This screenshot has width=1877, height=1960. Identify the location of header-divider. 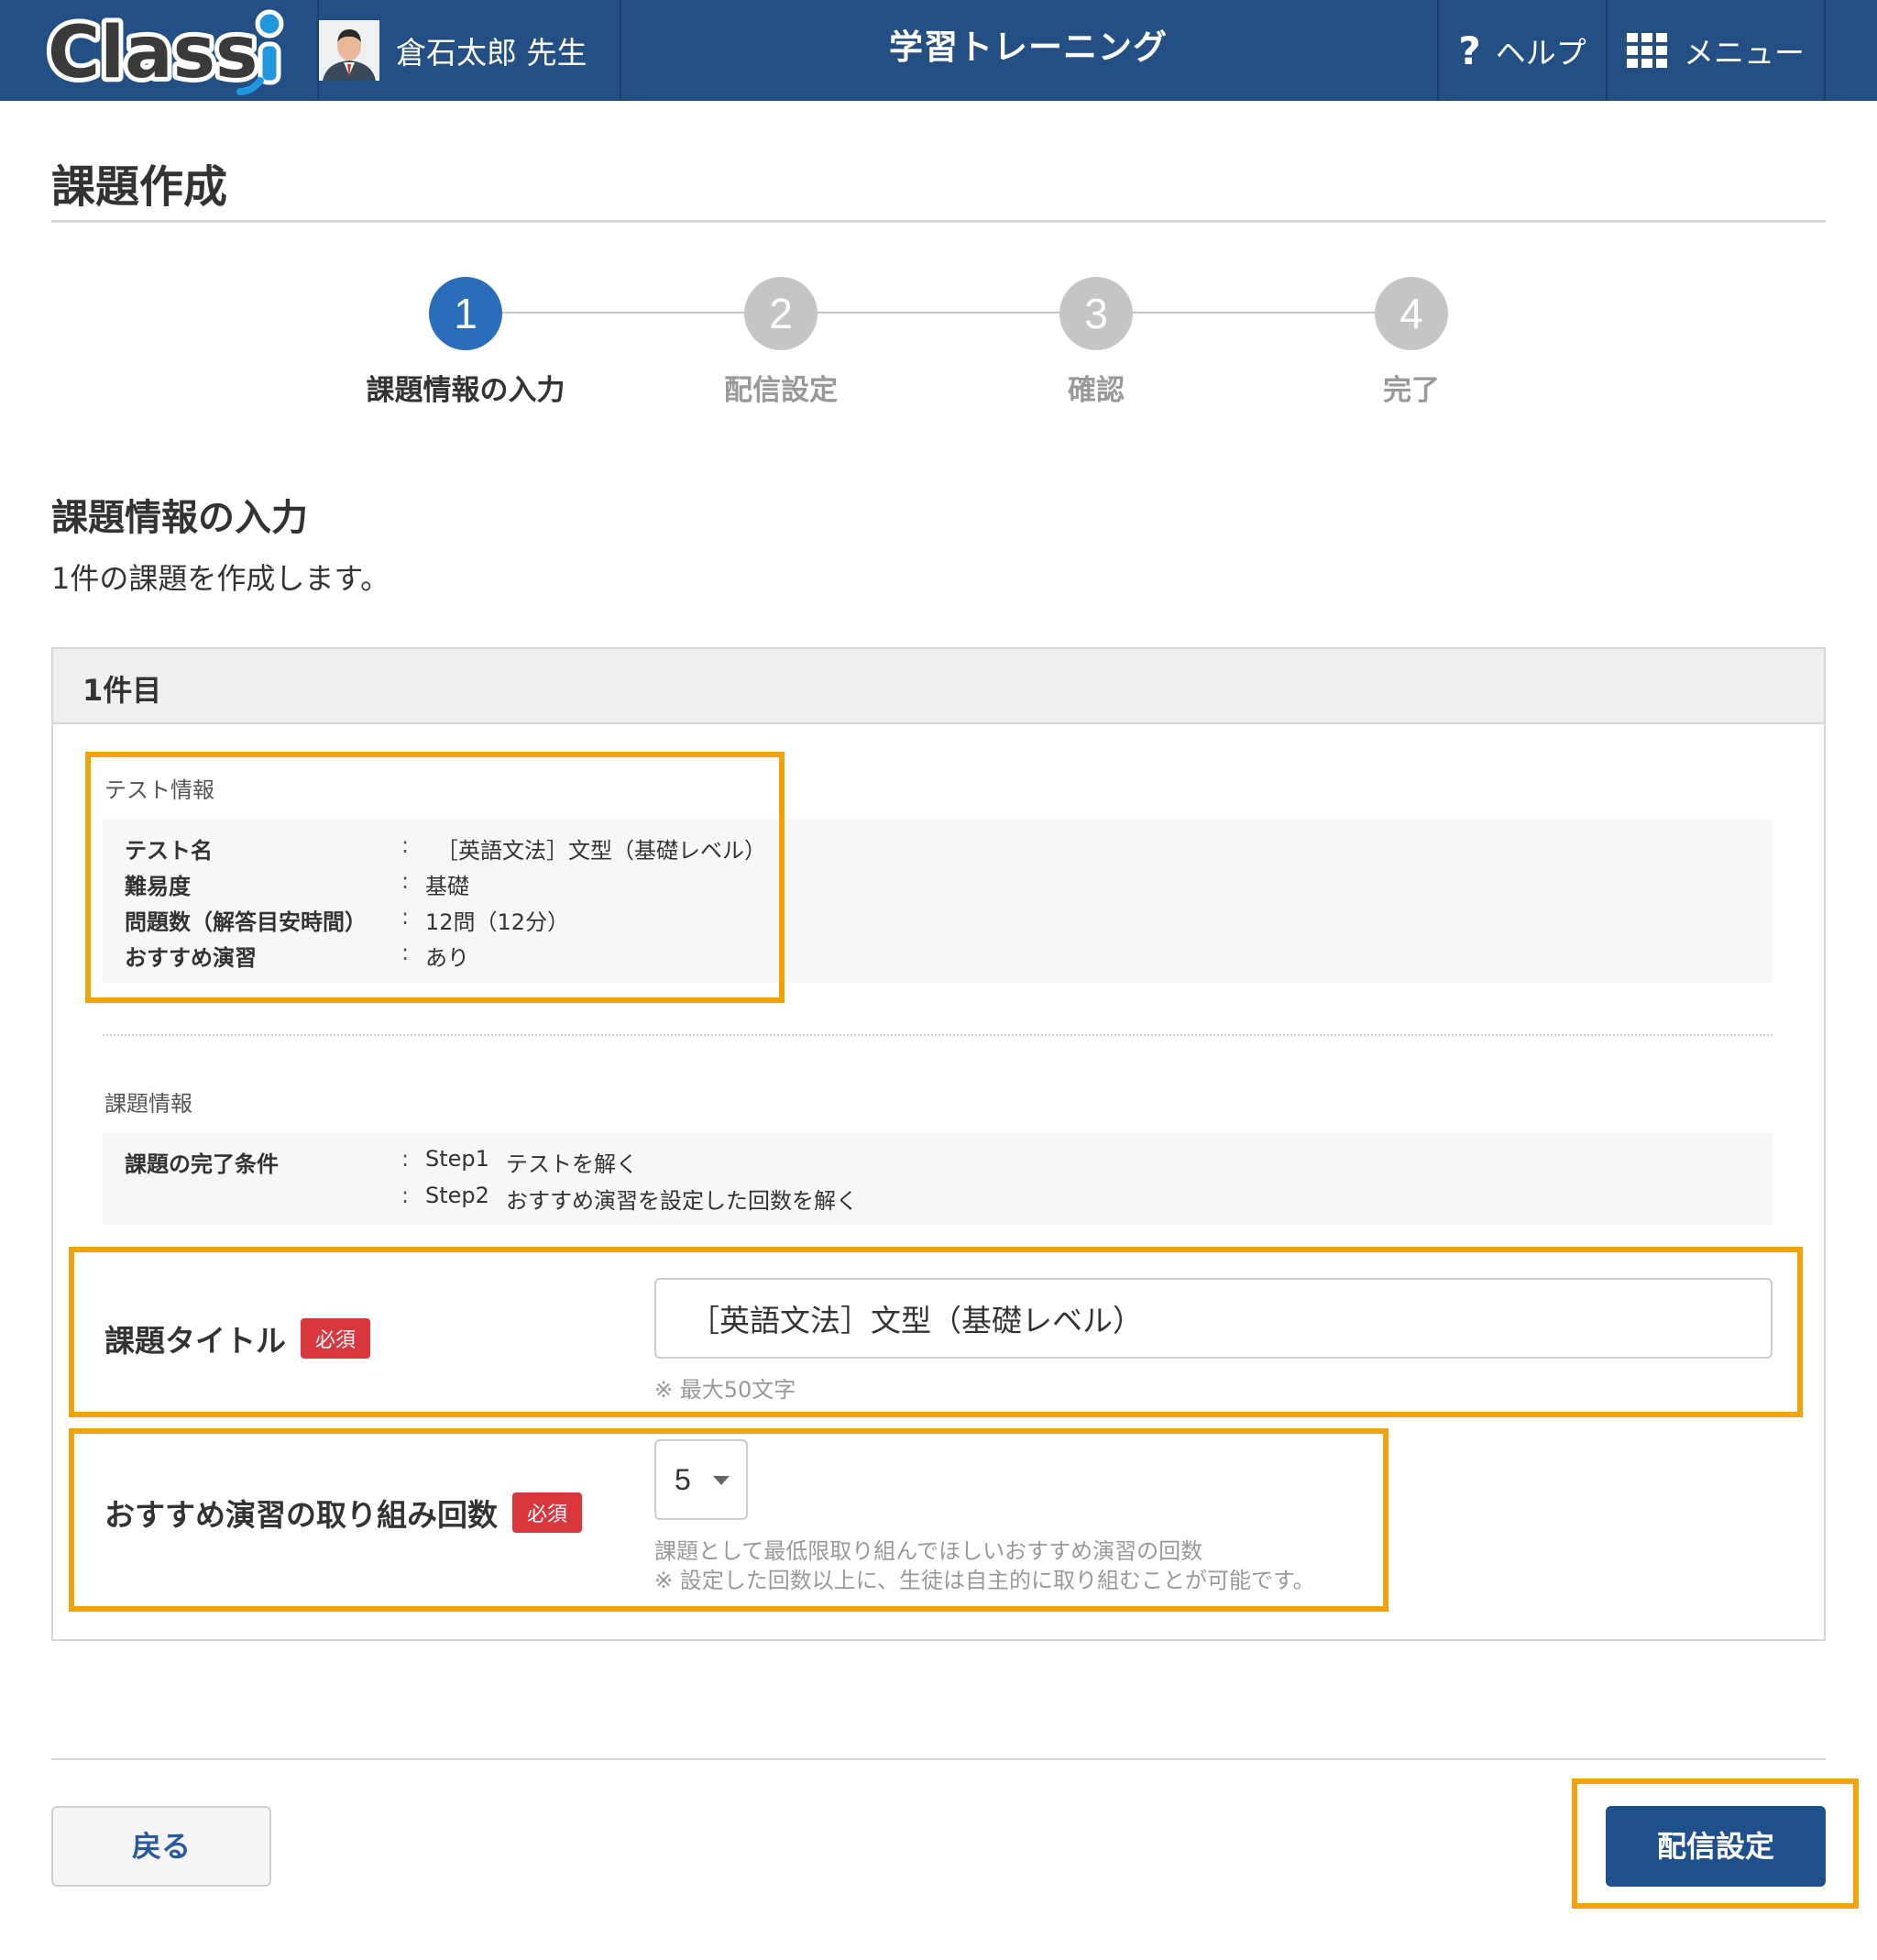
(1825, 51).